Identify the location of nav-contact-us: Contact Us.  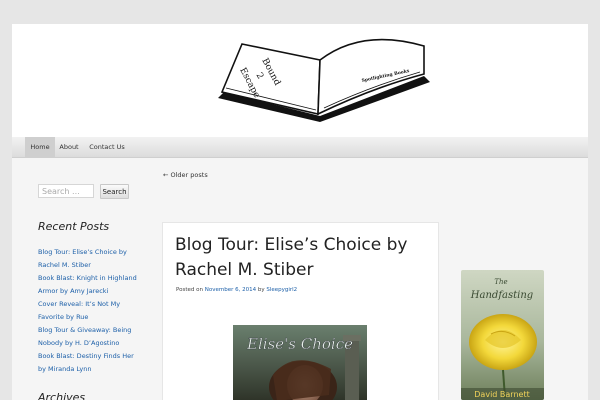
(107, 147).